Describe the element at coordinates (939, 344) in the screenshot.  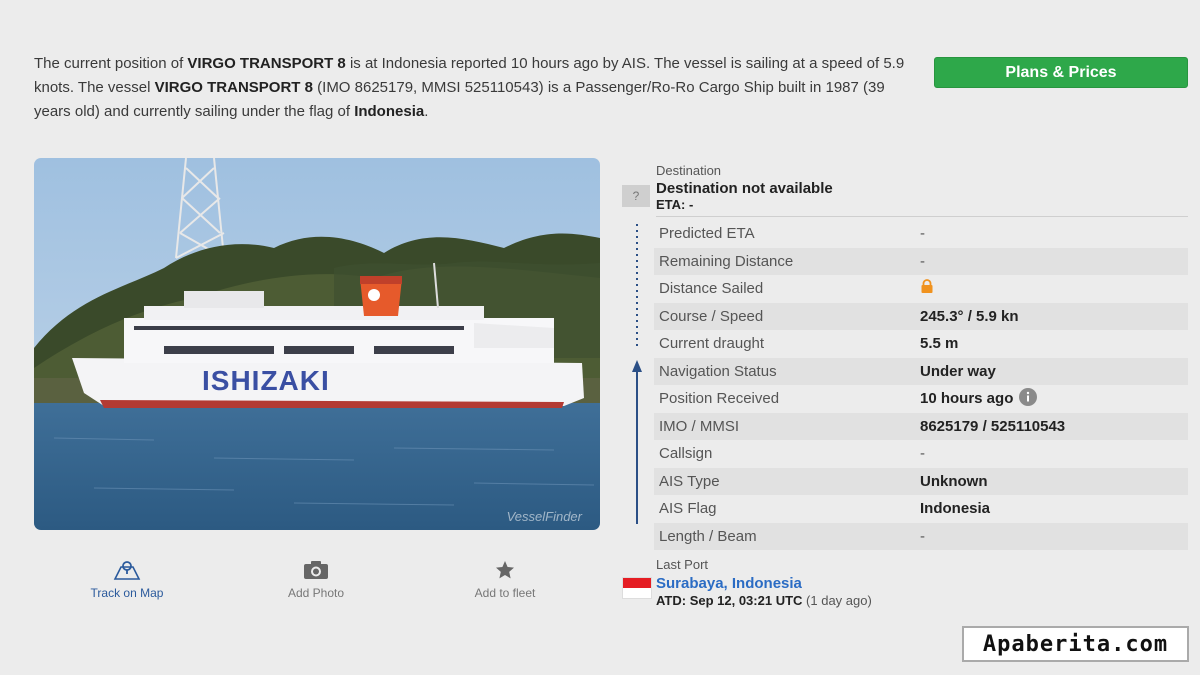
I see `detail-value: 5.5 m` at that location.